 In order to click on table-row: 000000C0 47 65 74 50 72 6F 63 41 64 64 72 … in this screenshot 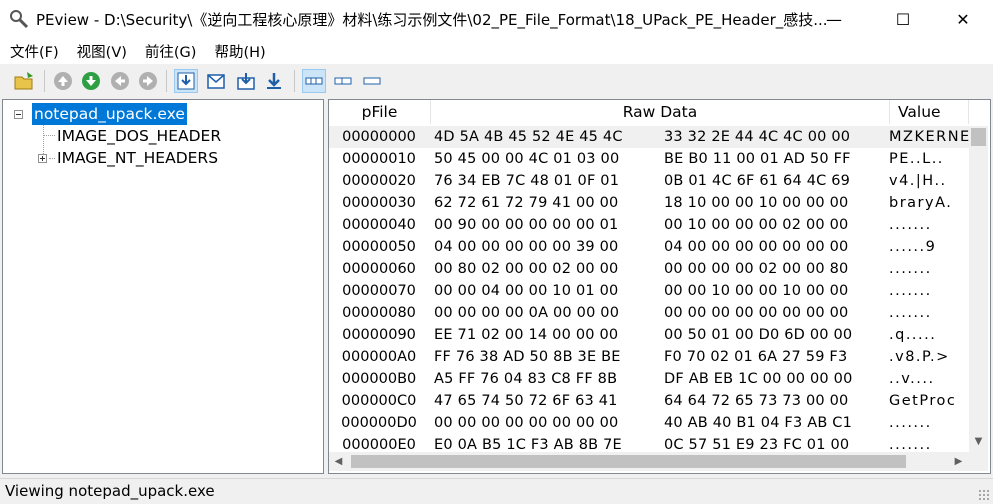, I will do `click(649, 401)`.